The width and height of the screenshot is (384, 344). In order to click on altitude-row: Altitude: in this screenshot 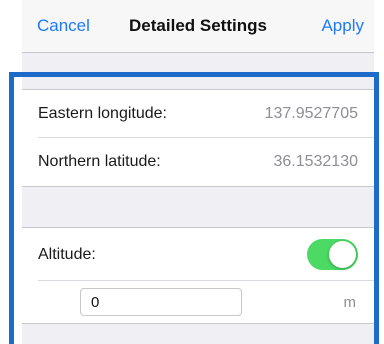, I will do `click(198, 254)`.